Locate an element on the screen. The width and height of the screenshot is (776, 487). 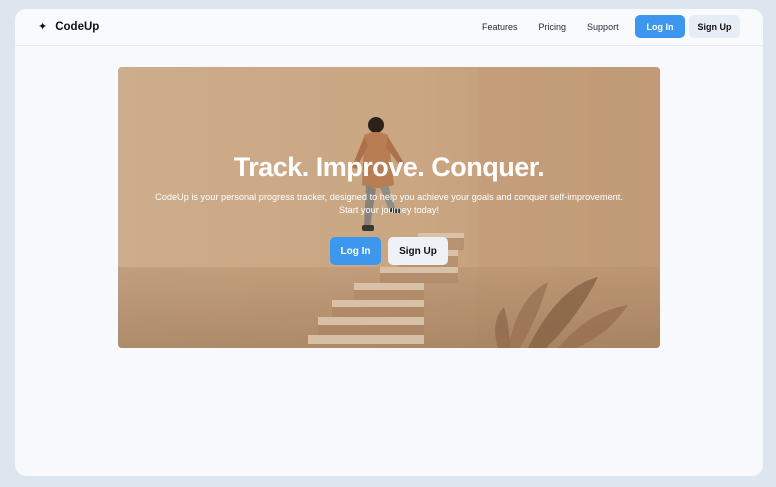
nav-login-button: Log In is located at coordinates (660, 26).